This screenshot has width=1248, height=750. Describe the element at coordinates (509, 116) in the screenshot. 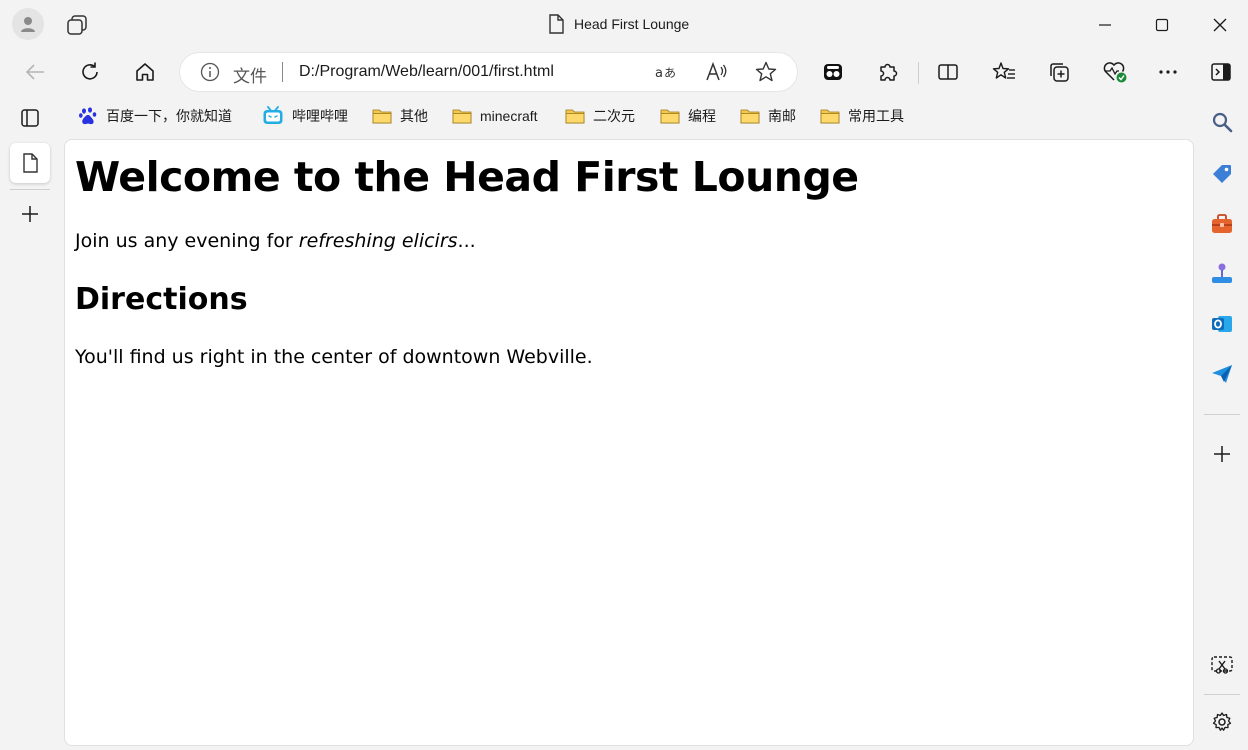

I see `favorite-label: minecraft` at that location.